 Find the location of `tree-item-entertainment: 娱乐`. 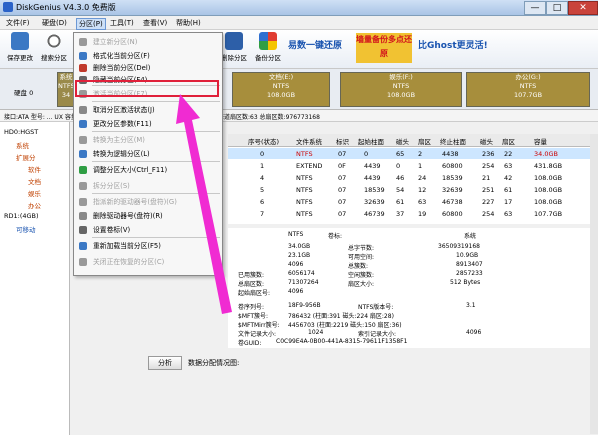

tree-item-entertainment: 娱乐 is located at coordinates (34, 193).